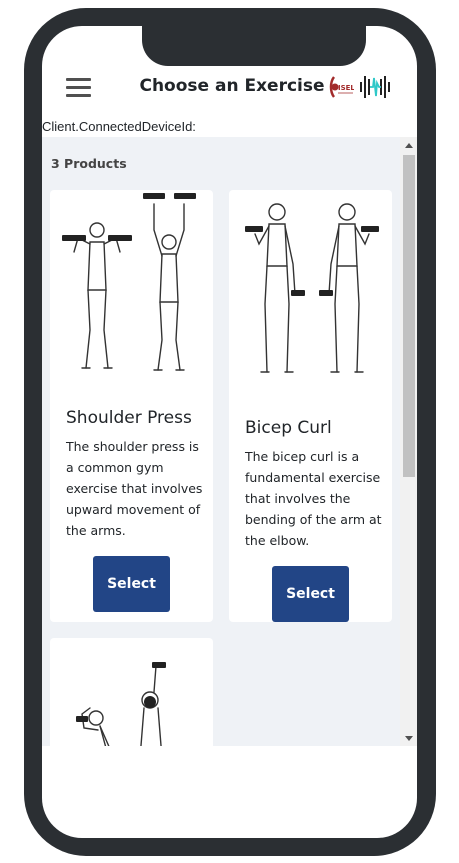 Image resolution: width=459 pixels, height=863 pixels. What do you see at coordinates (129, 282) in the screenshot?
I see `shoulder-press-image` at bounding box center [129, 282].